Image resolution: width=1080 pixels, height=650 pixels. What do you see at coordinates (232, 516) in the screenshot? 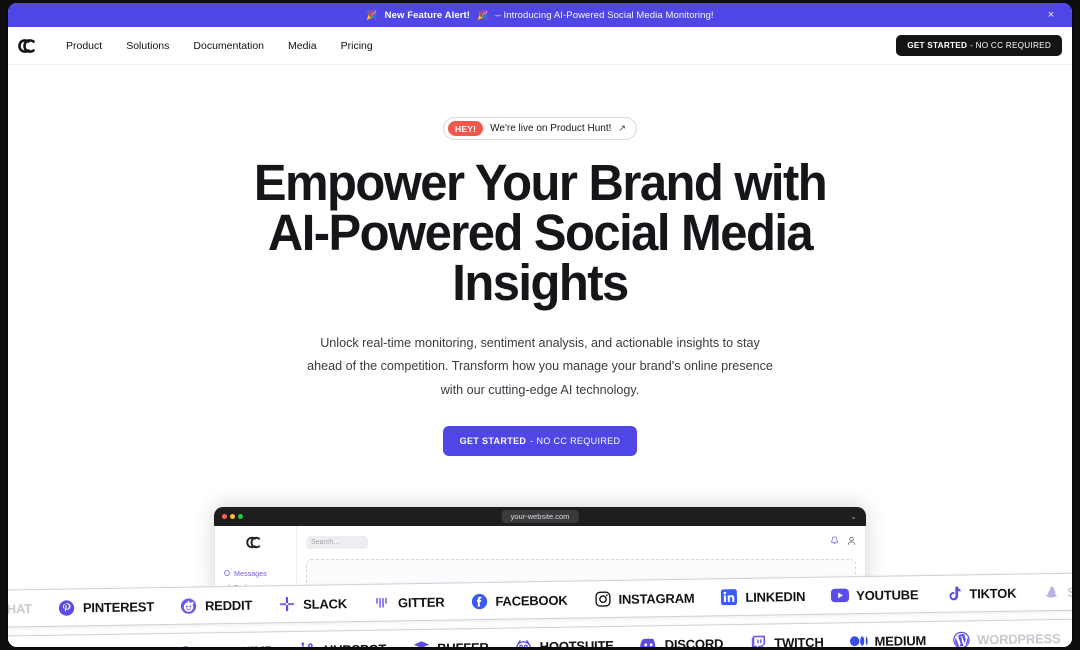
I see `minimize-window-dot` at bounding box center [232, 516].